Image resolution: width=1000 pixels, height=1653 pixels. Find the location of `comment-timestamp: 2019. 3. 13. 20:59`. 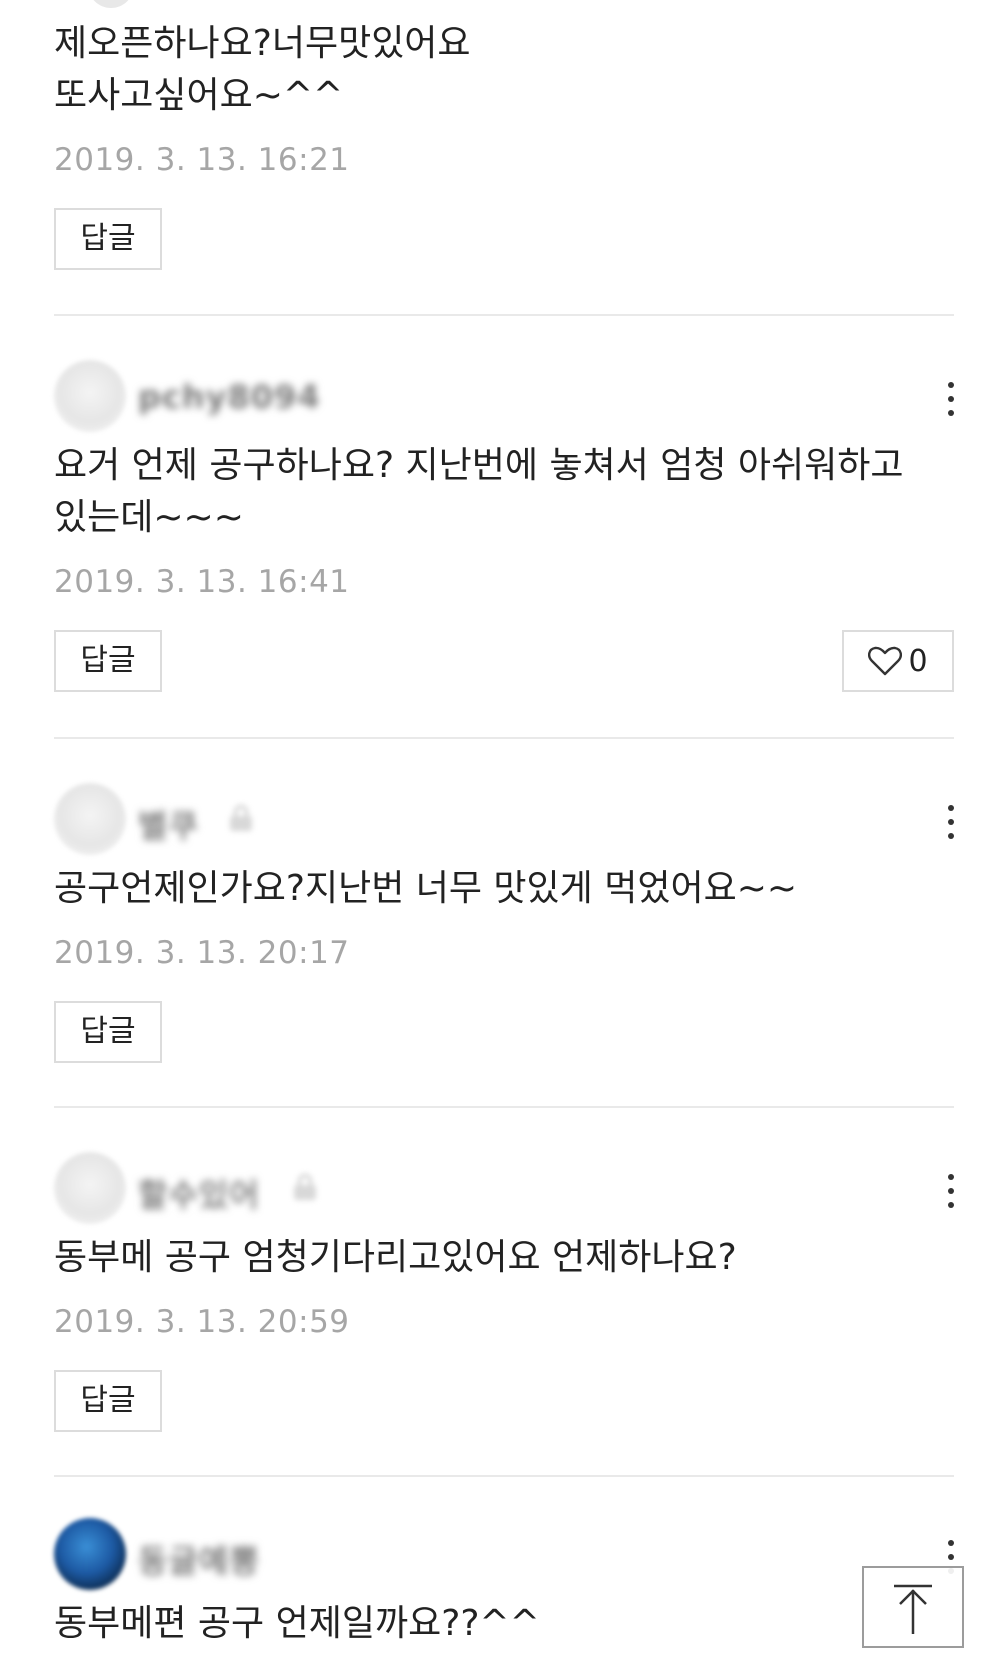

comment-timestamp: 2019. 3. 13. 20:59 is located at coordinates (202, 1322).